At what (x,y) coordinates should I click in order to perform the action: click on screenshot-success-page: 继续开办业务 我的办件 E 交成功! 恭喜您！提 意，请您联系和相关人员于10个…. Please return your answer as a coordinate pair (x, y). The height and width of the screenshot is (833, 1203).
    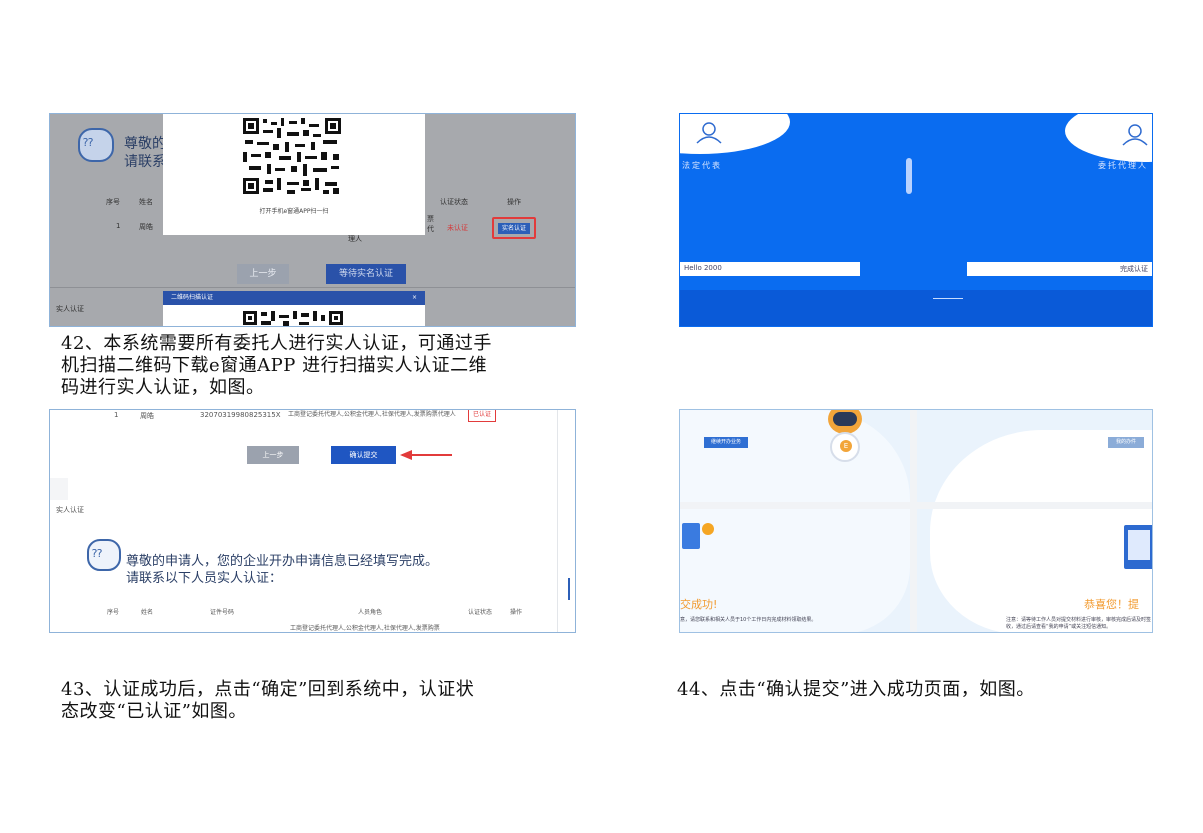
    Looking at the image, I should click on (916, 521).